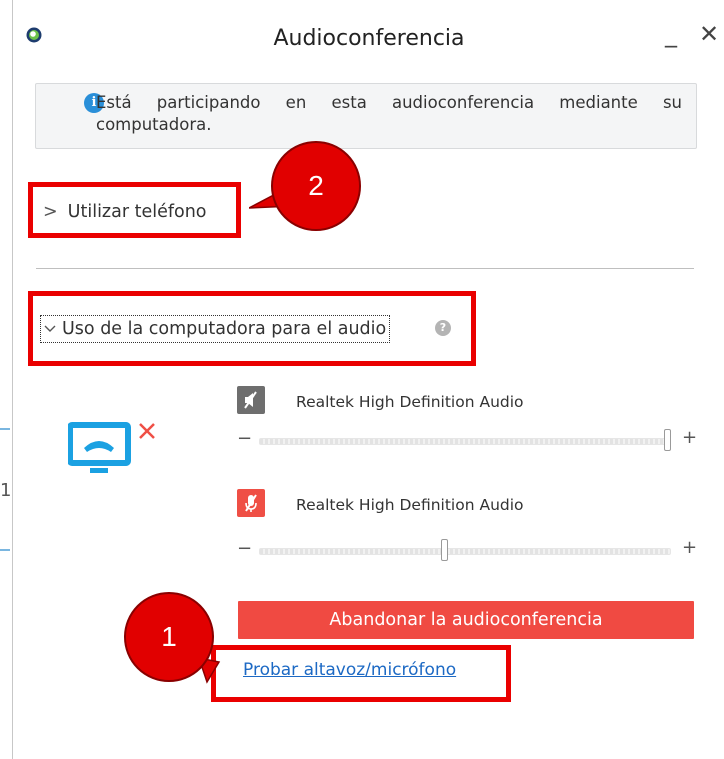 This screenshot has height=759, width=724. I want to click on speaker-volume-track, so click(465, 441).